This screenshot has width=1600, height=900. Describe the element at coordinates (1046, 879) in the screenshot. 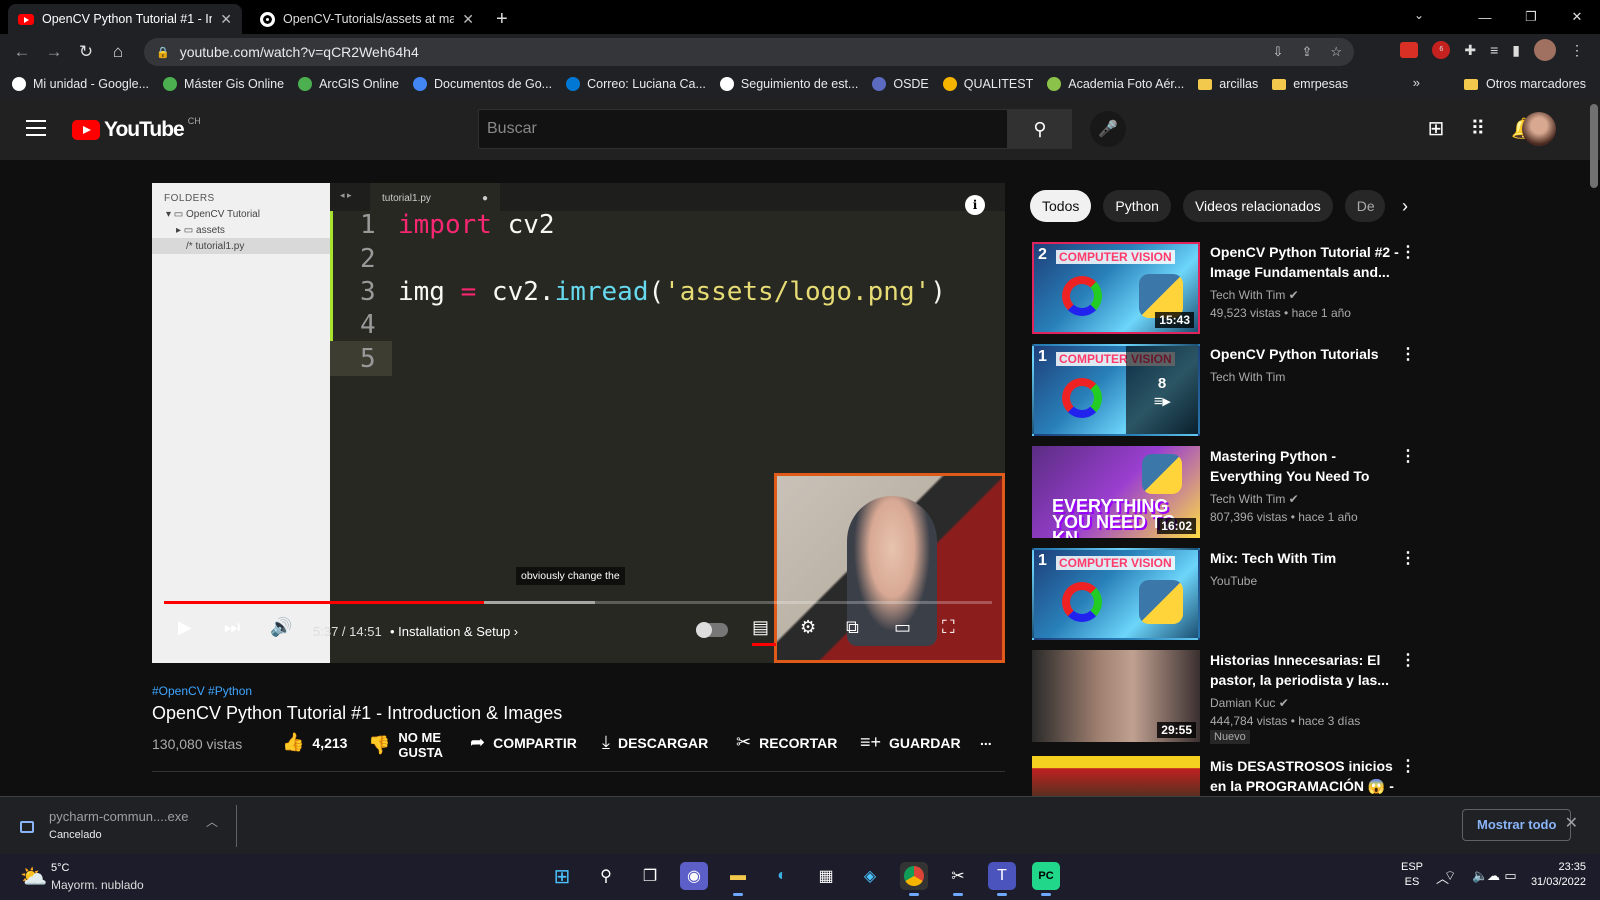

I see `pycharm-icon: PC` at that location.